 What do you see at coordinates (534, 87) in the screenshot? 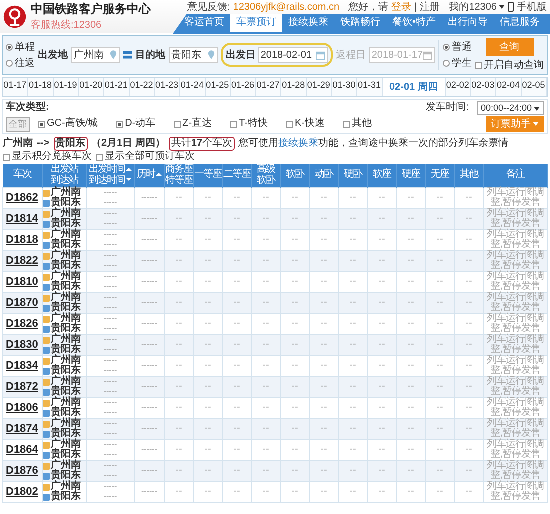
I see `date-tab: 02-05` at bounding box center [534, 87].